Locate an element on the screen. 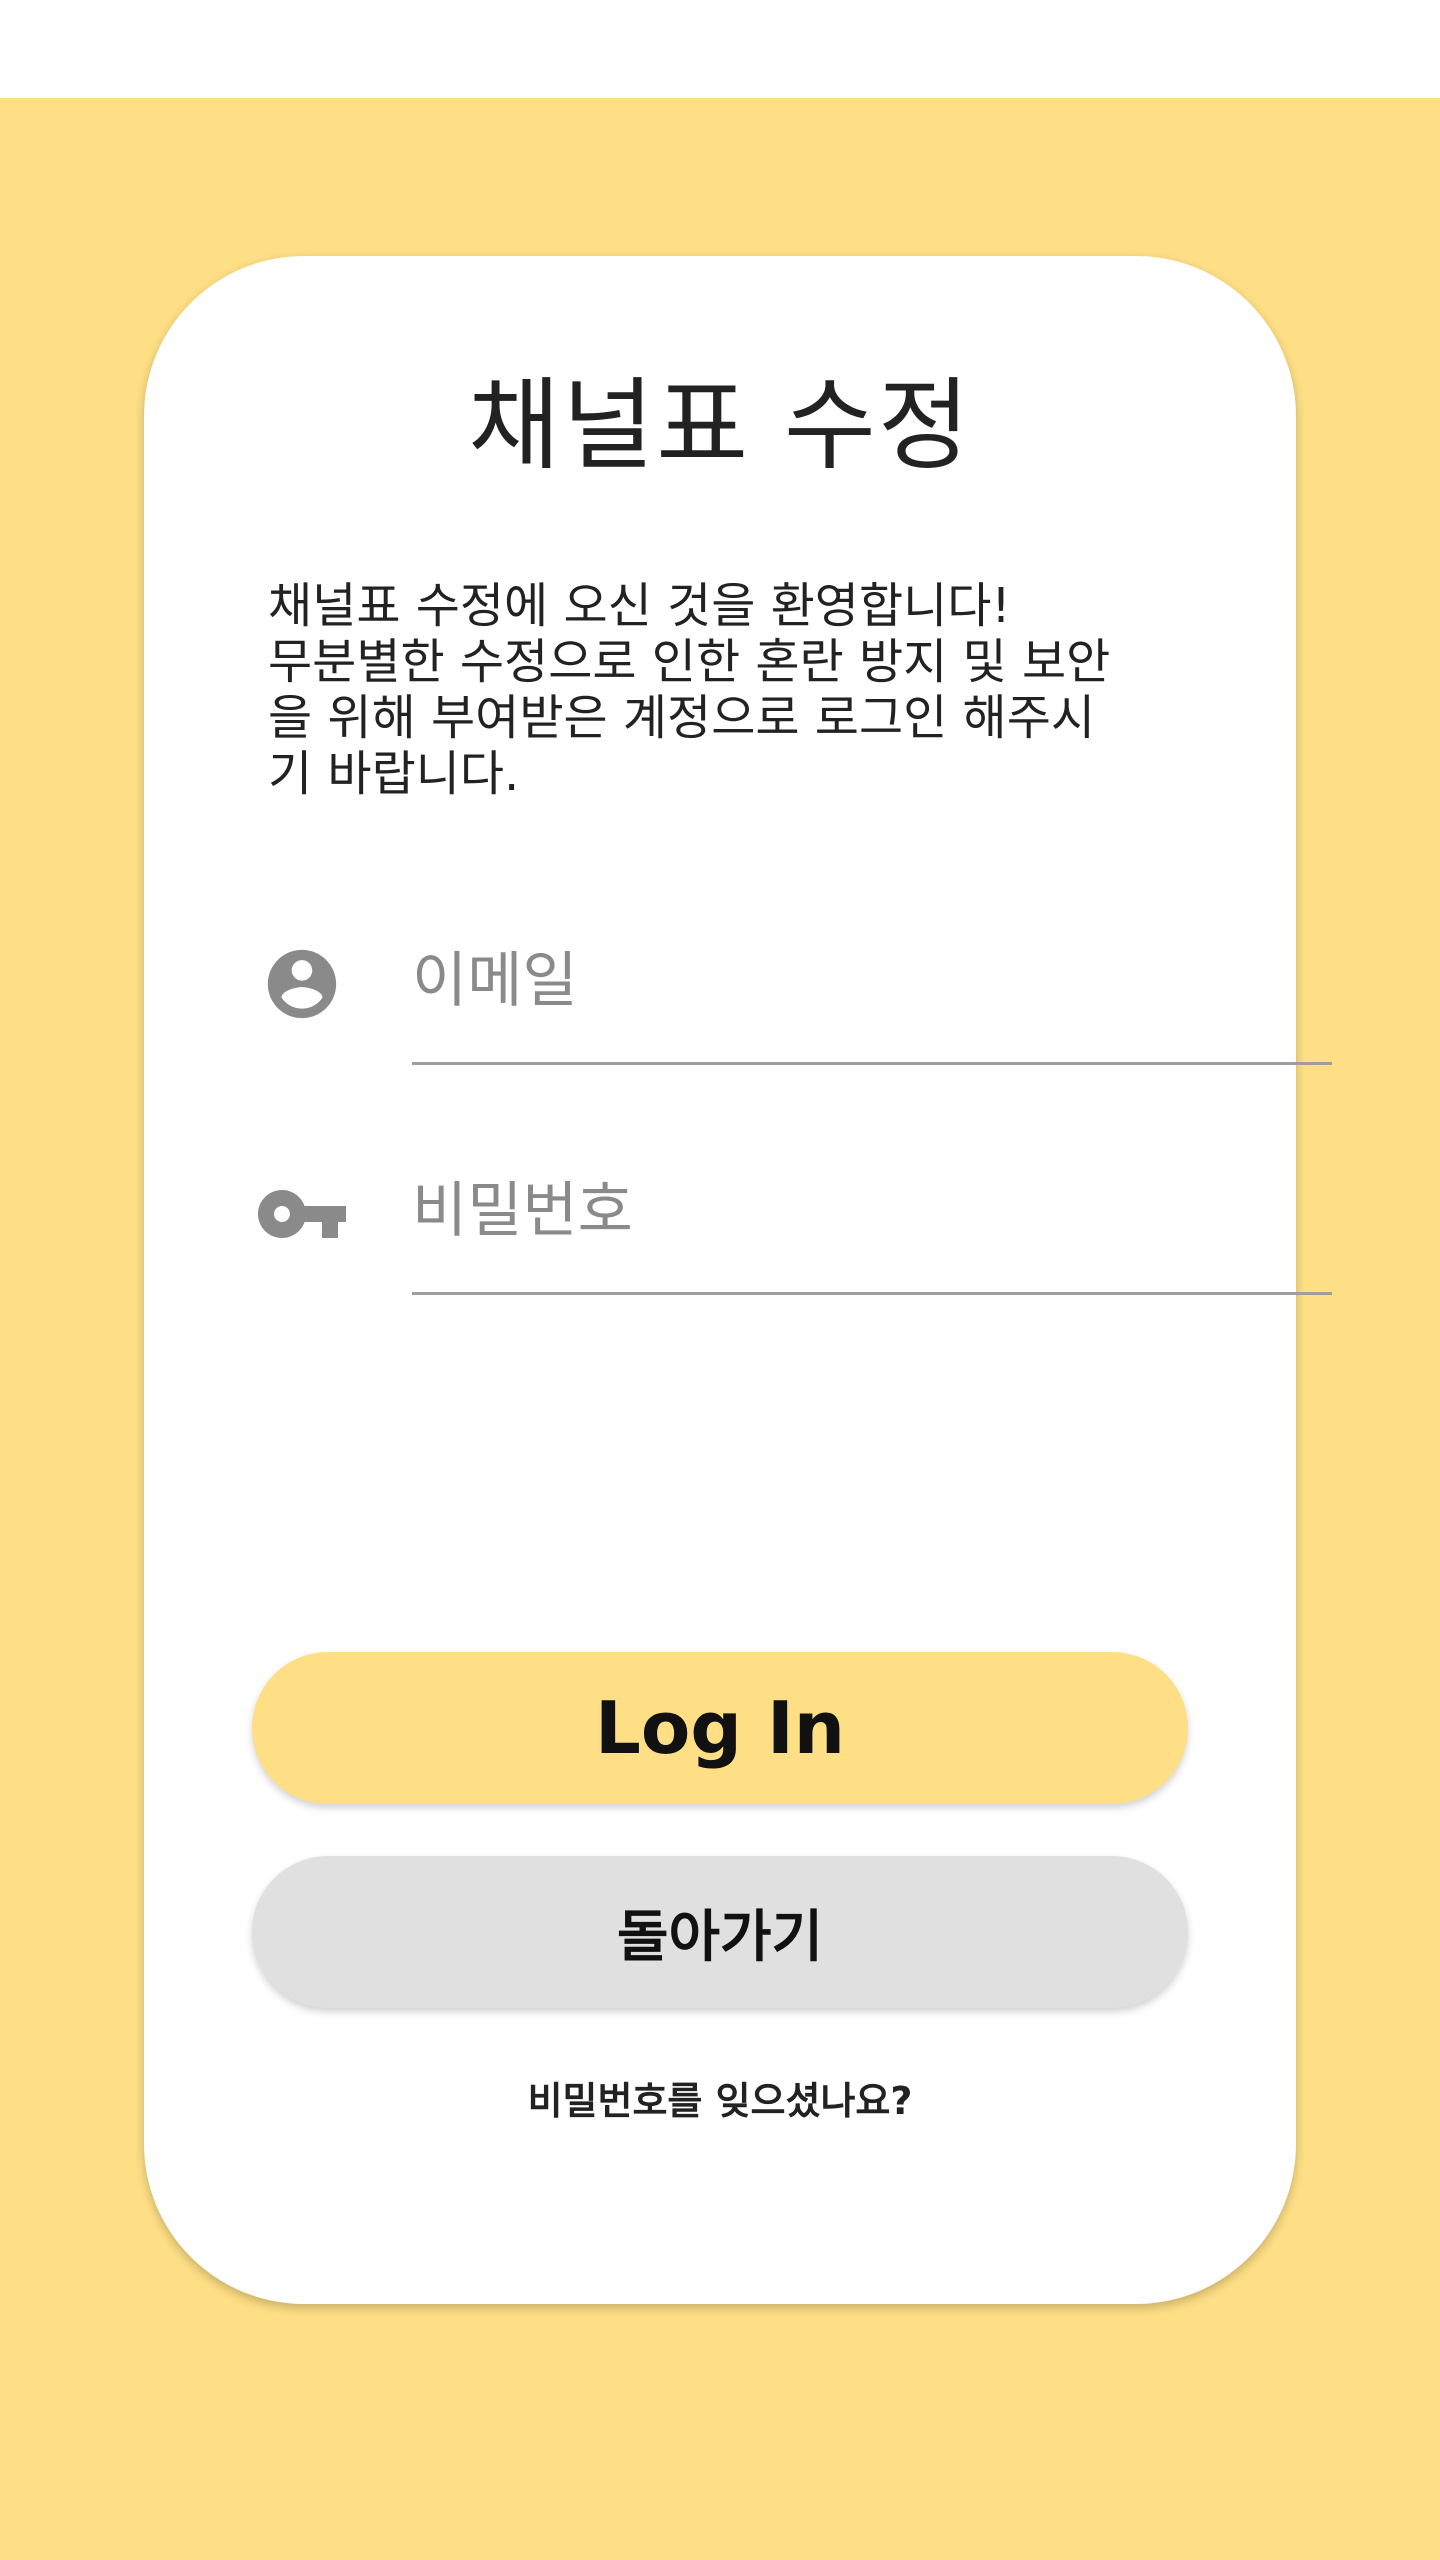 Image resolution: width=1440 pixels, height=2560 pixels. login-button: Log In is located at coordinates (720, 1728).